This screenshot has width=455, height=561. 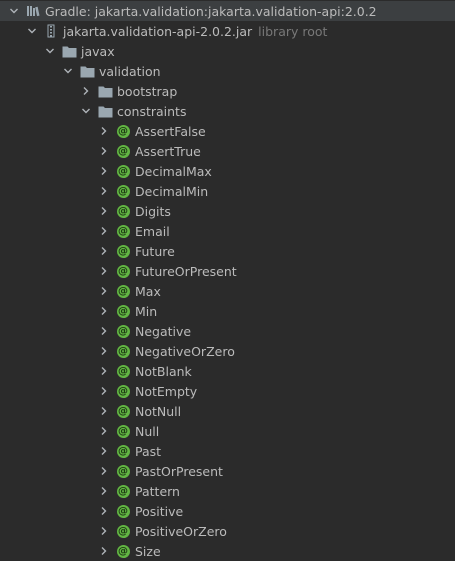 What do you see at coordinates (179, 471) in the screenshot?
I see `annotation-label: PastOrPresent` at bounding box center [179, 471].